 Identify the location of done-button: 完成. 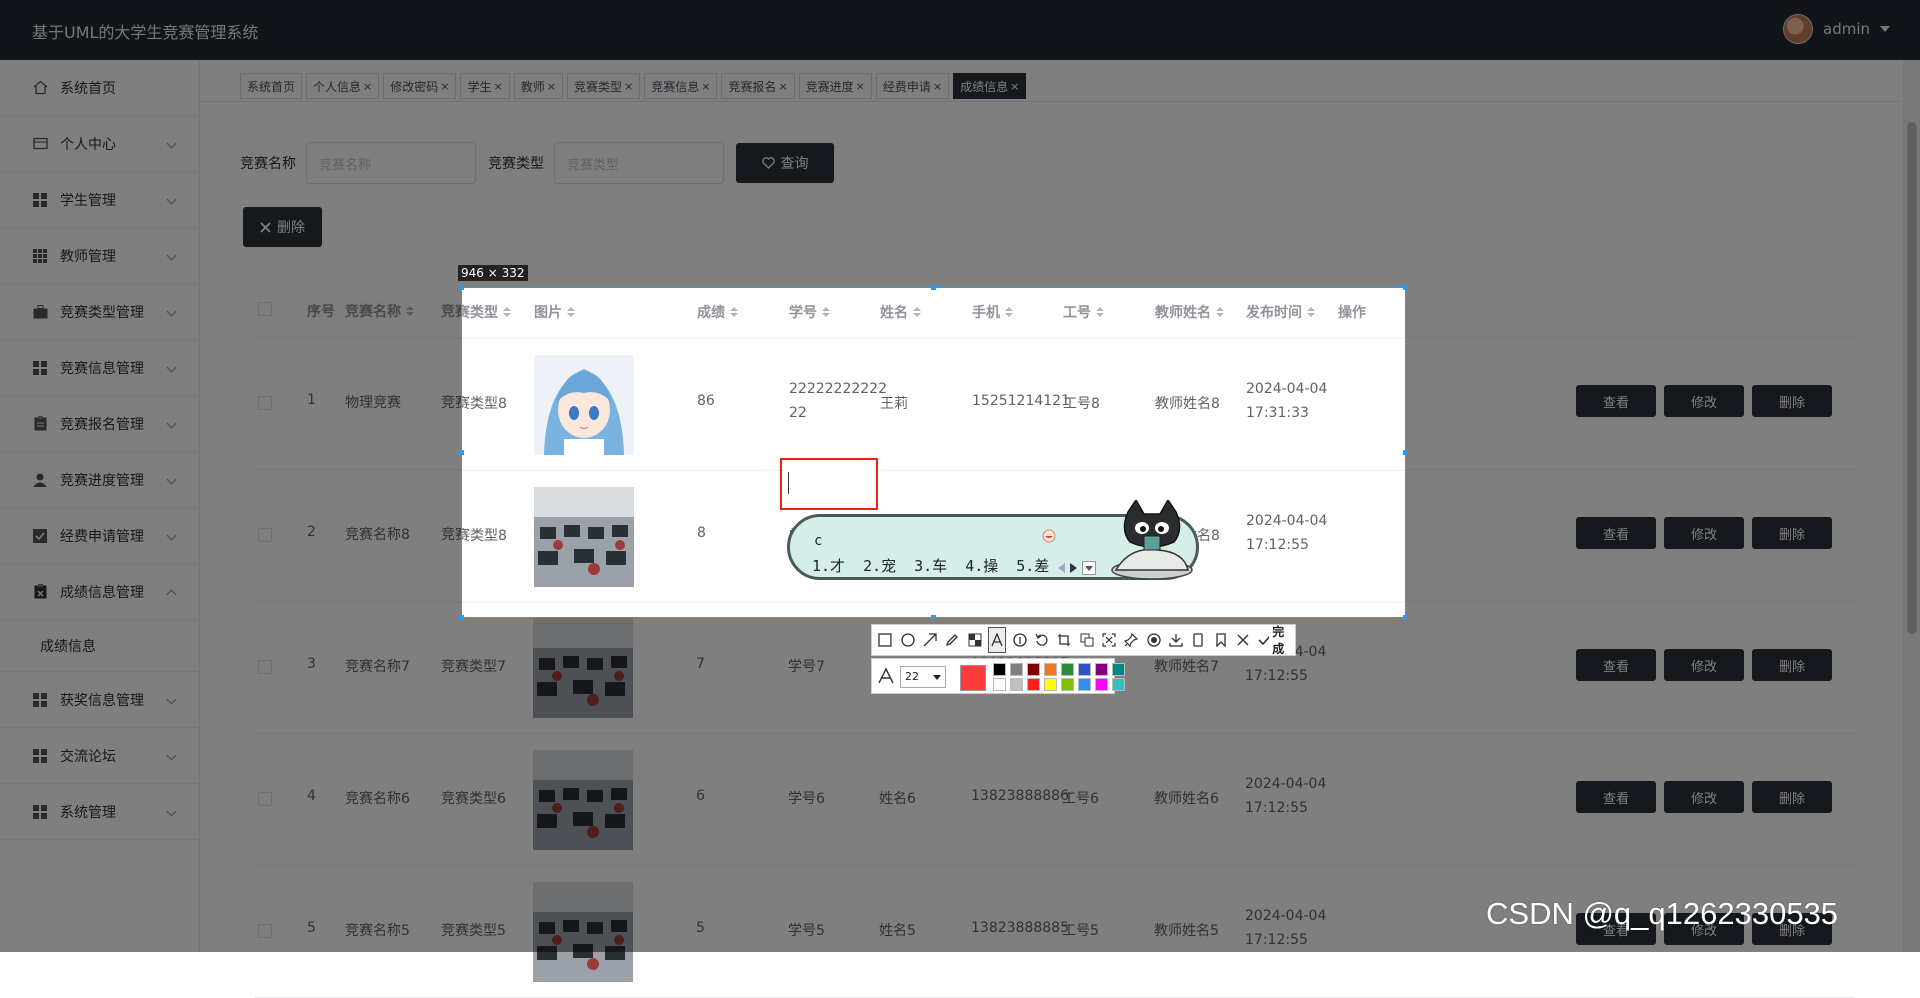
(1274, 640).